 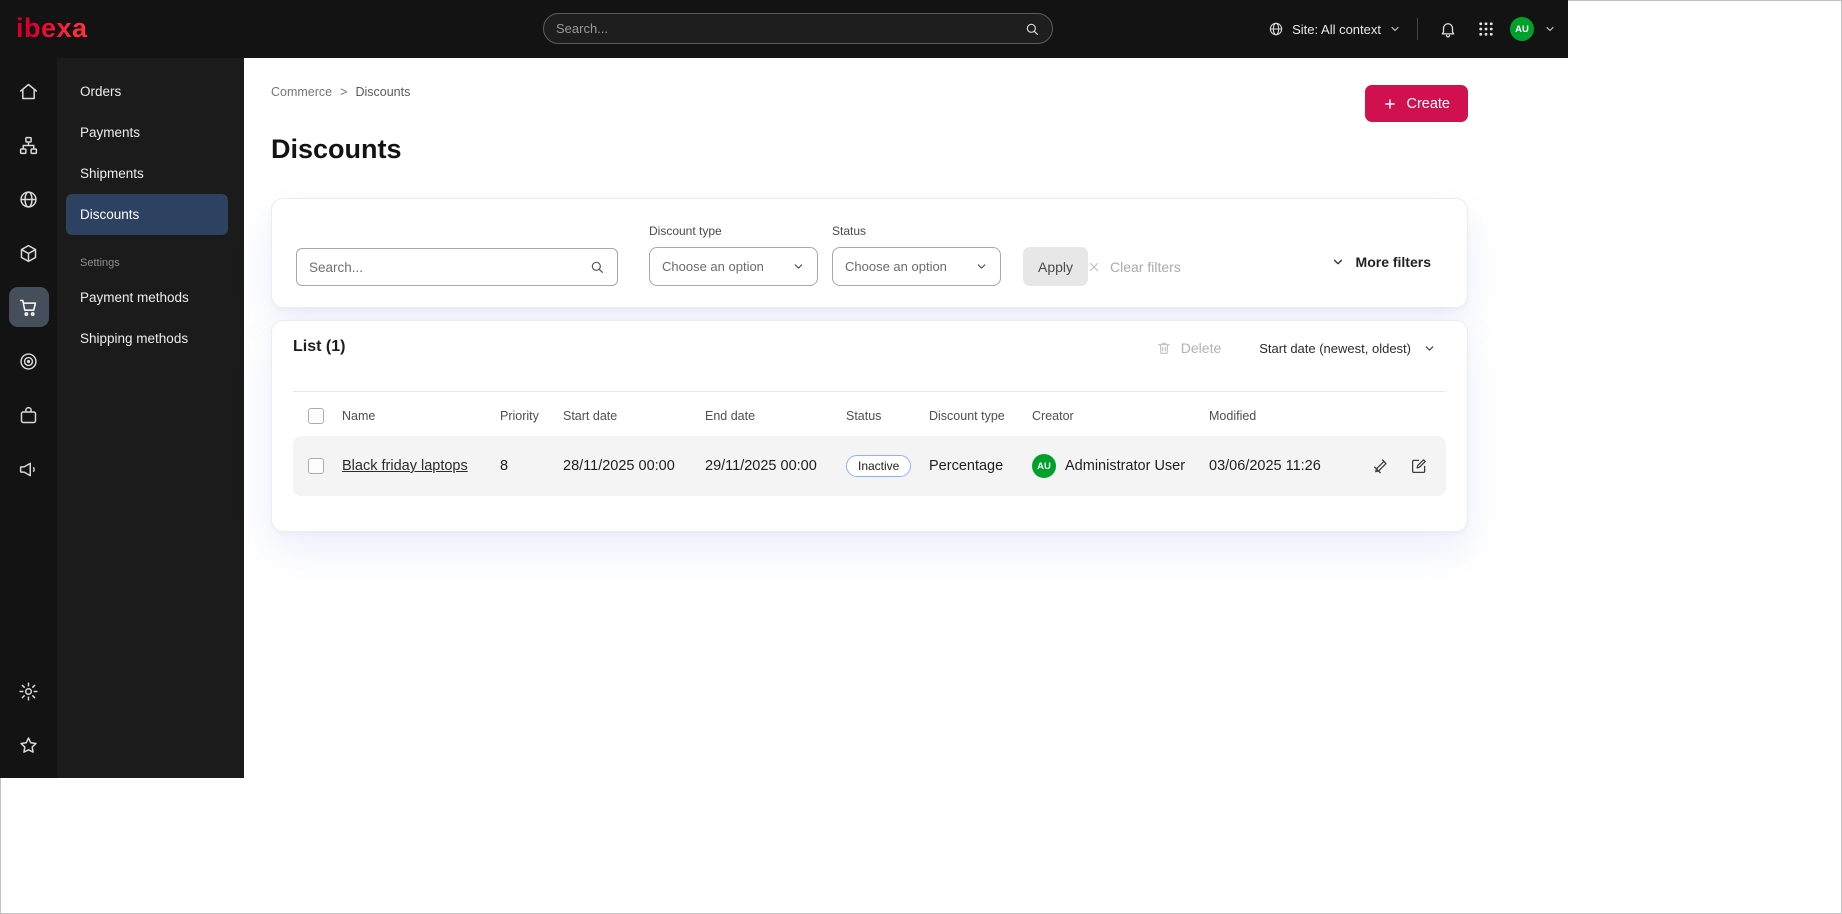 What do you see at coordinates (1522, 29) in the screenshot?
I see `user-avatar: AU` at bounding box center [1522, 29].